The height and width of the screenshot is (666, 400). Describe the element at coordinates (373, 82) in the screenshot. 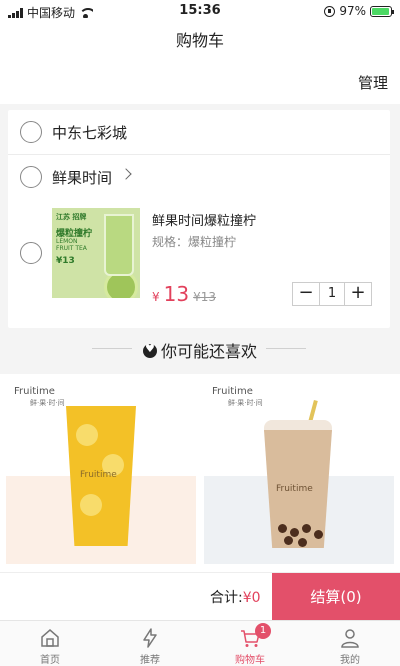

I see `manage-button: 管理` at that location.